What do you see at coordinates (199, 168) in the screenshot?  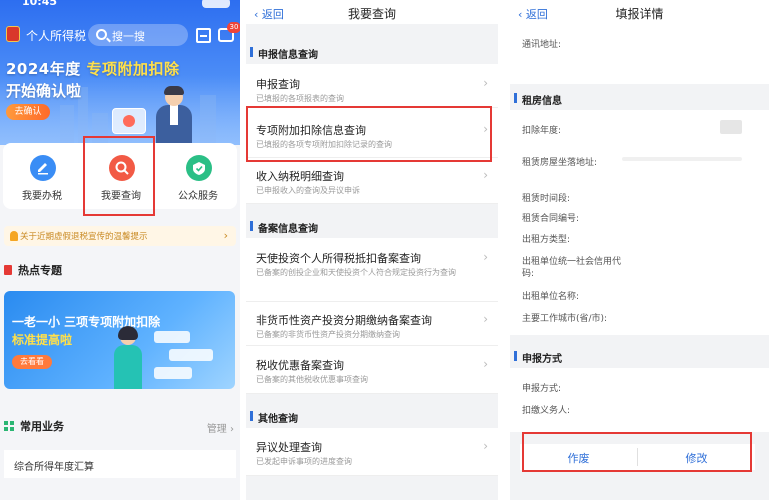 I see `service-icon` at bounding box center [199, 168].